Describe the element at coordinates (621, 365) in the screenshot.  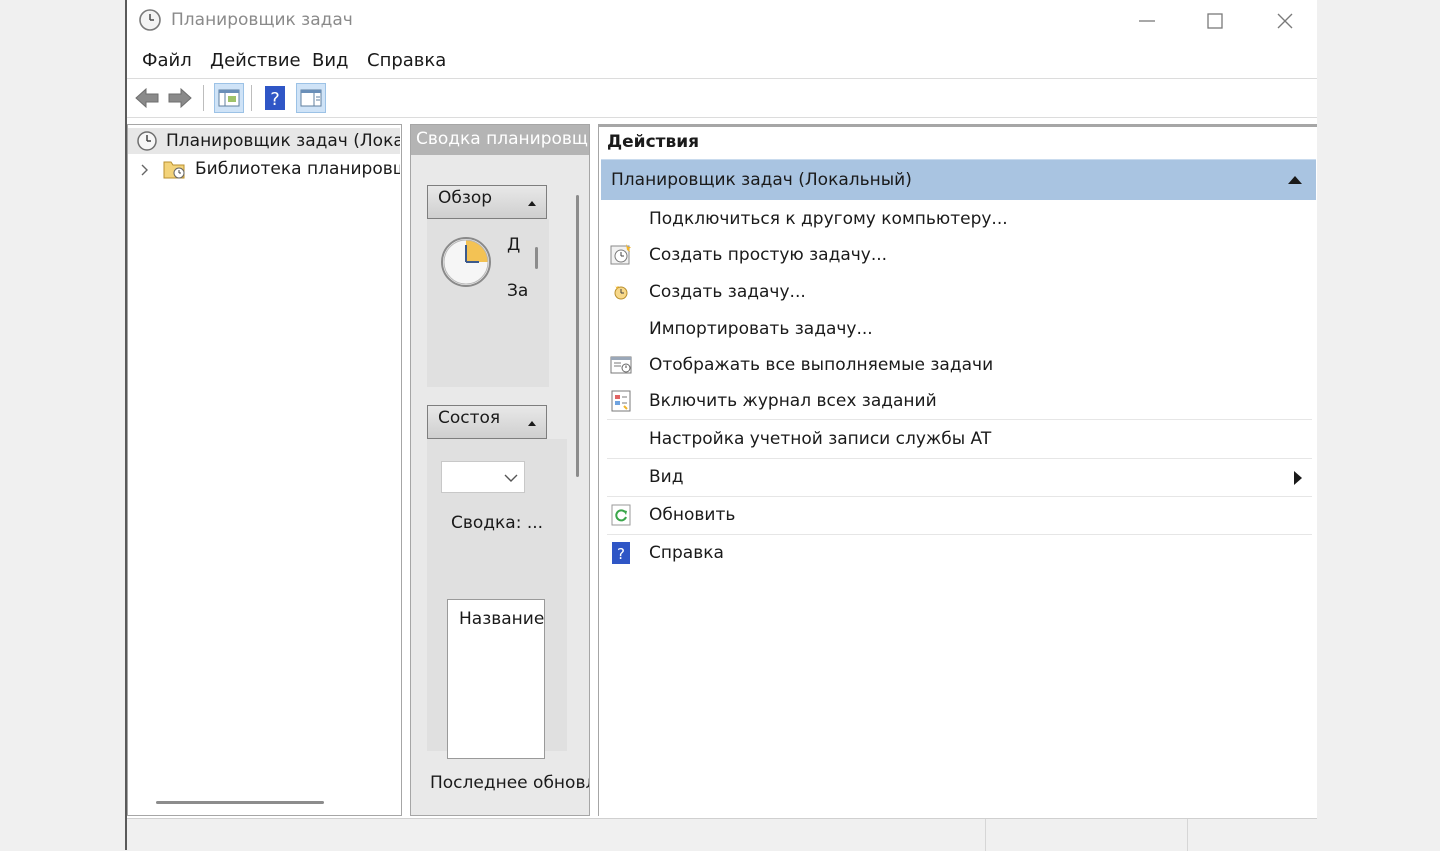
I see `running-tasks-icon` at that location.